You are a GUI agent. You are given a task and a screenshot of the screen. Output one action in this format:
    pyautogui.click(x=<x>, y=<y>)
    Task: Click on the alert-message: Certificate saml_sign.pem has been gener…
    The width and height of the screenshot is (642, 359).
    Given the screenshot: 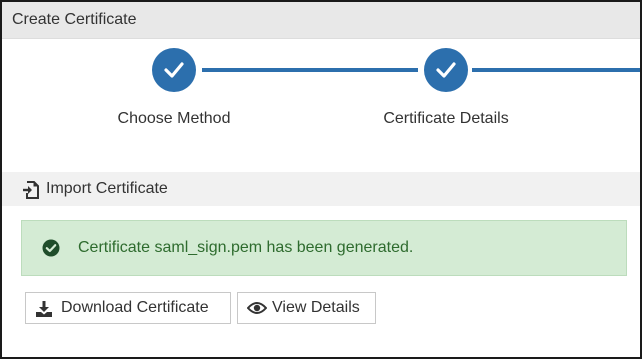 What is the action you would take?
    pyautogui.click(x=246, y=247)
    